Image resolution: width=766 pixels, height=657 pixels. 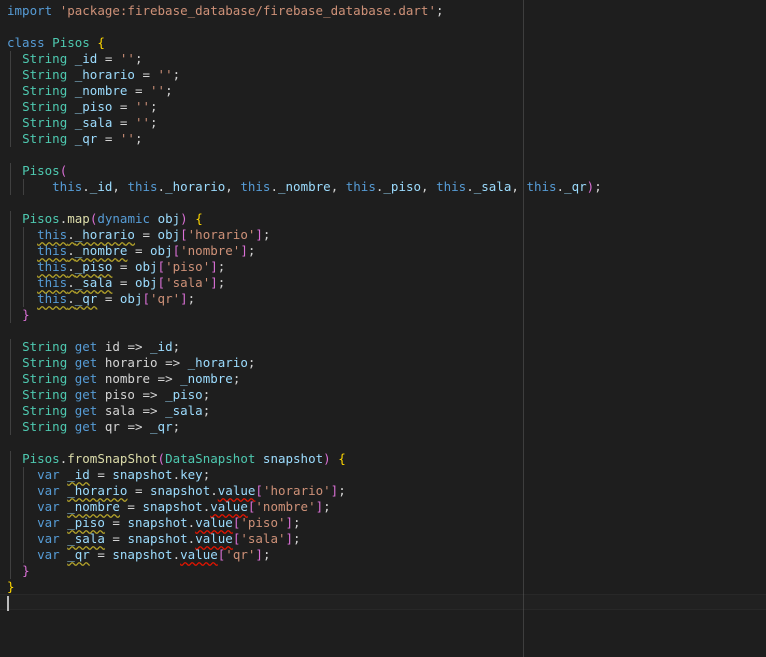 What do you see at coordinates (383, 123) in the screenshot?
I see `code-line: String _sala = '';` at bounding box center [383, 123].